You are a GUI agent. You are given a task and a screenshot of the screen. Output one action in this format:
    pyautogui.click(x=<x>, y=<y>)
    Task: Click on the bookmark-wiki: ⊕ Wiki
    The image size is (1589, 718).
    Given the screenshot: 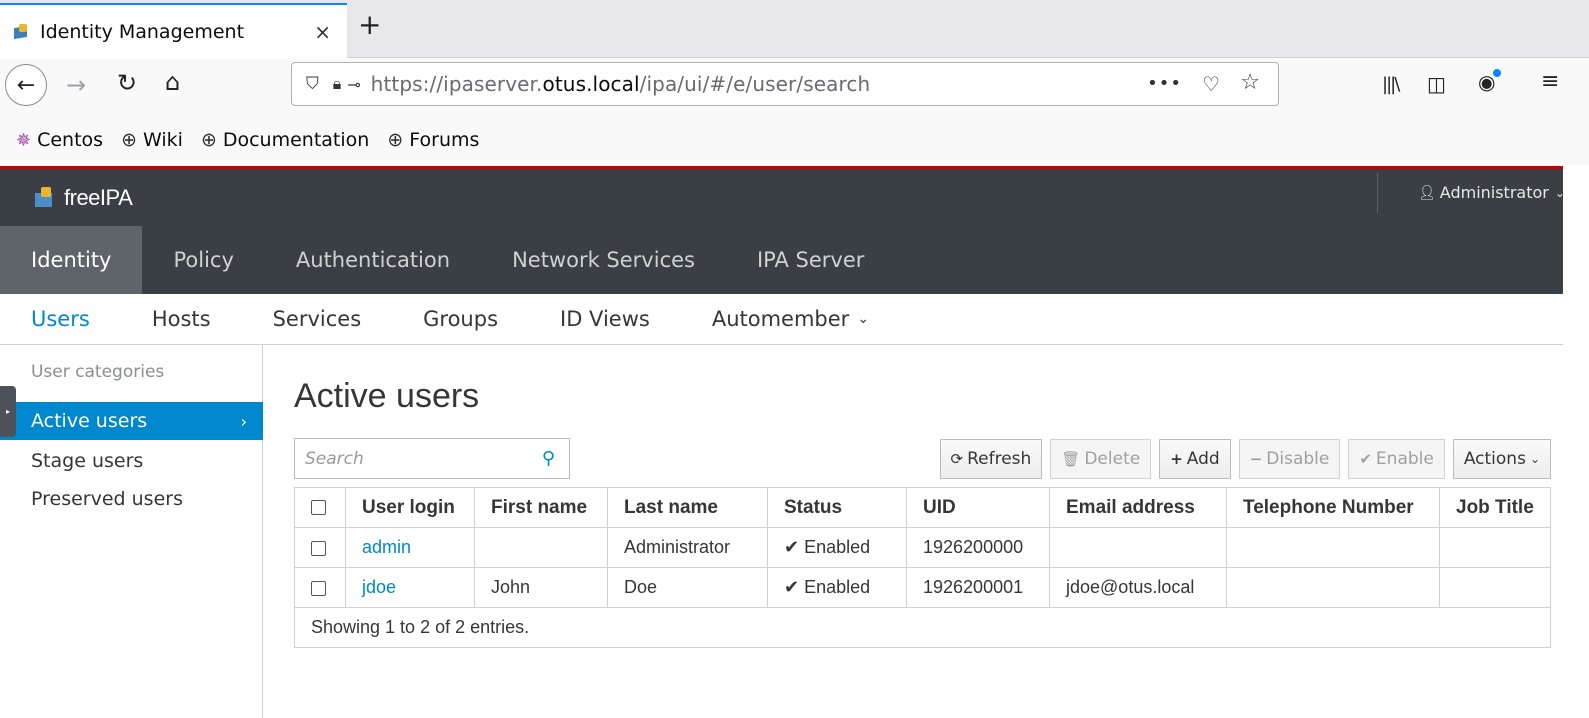 What is the action you would take?
    pyautogui.click(x=152, y=140)
    